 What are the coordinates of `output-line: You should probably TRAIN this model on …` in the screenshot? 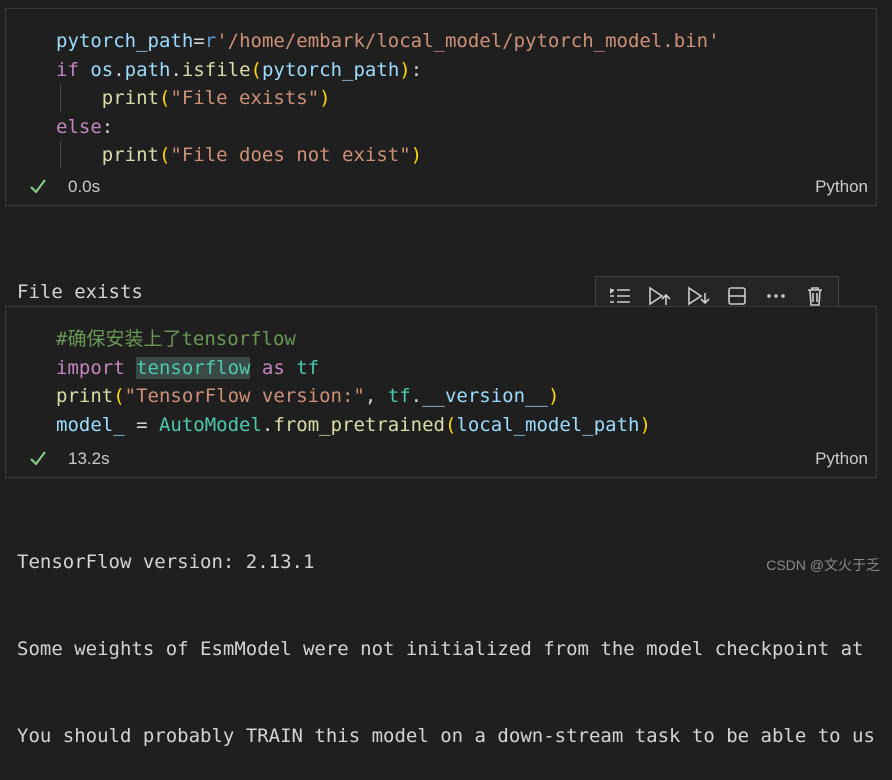 It's located at (446, 736).